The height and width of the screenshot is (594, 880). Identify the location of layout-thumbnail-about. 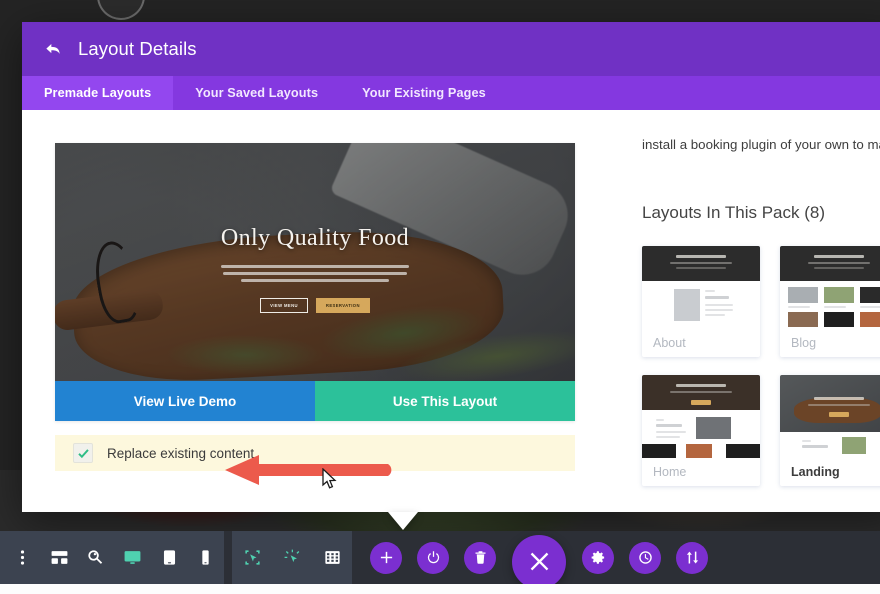
(701, 287).